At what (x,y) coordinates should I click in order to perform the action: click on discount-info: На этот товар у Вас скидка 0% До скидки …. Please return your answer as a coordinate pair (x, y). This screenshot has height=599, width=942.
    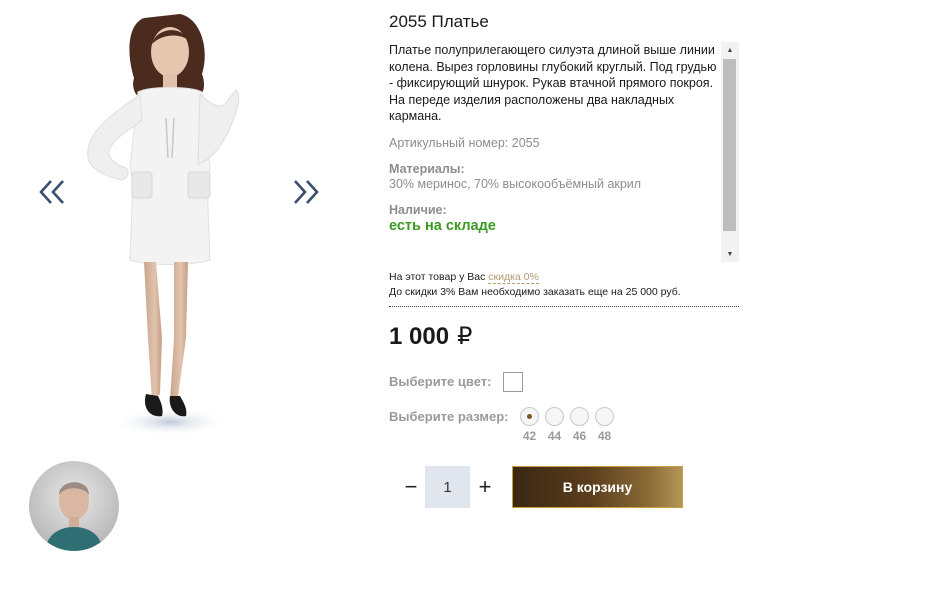
    Looking at the image, I should click on (564, 288).